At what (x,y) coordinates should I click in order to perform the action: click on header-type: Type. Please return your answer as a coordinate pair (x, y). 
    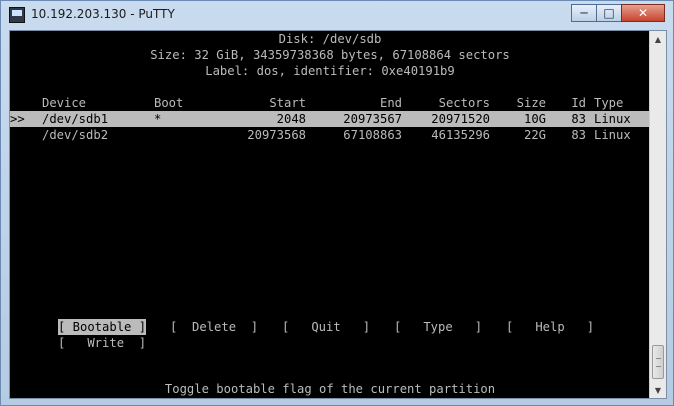
    Looking at the image, I should click on (609, 103).